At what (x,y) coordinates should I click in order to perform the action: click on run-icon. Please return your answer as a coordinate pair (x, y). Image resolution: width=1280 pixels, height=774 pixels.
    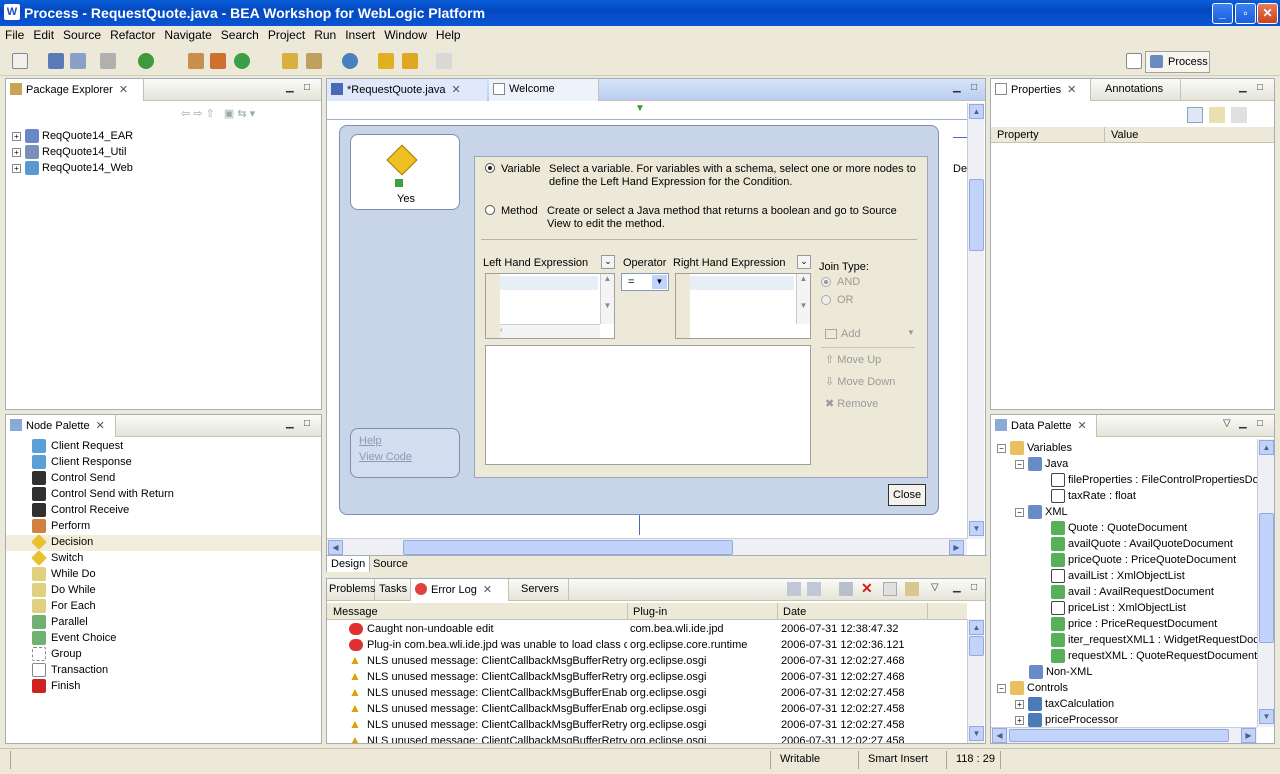
    Looking at the image, I should click on (146, 61).